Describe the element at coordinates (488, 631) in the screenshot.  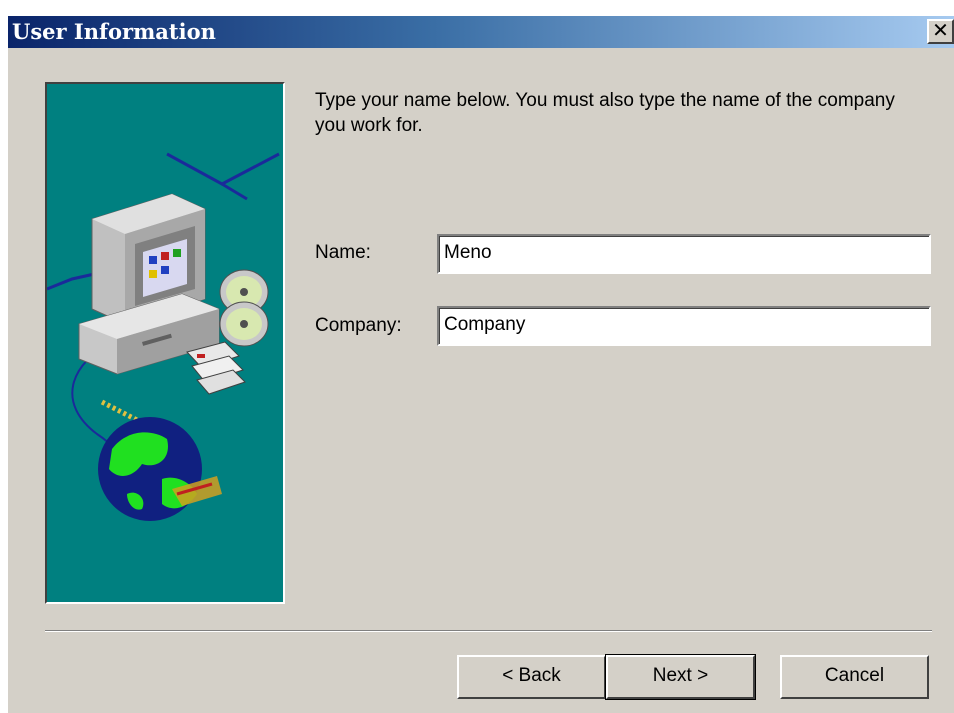
I see `separator-line` at that location.